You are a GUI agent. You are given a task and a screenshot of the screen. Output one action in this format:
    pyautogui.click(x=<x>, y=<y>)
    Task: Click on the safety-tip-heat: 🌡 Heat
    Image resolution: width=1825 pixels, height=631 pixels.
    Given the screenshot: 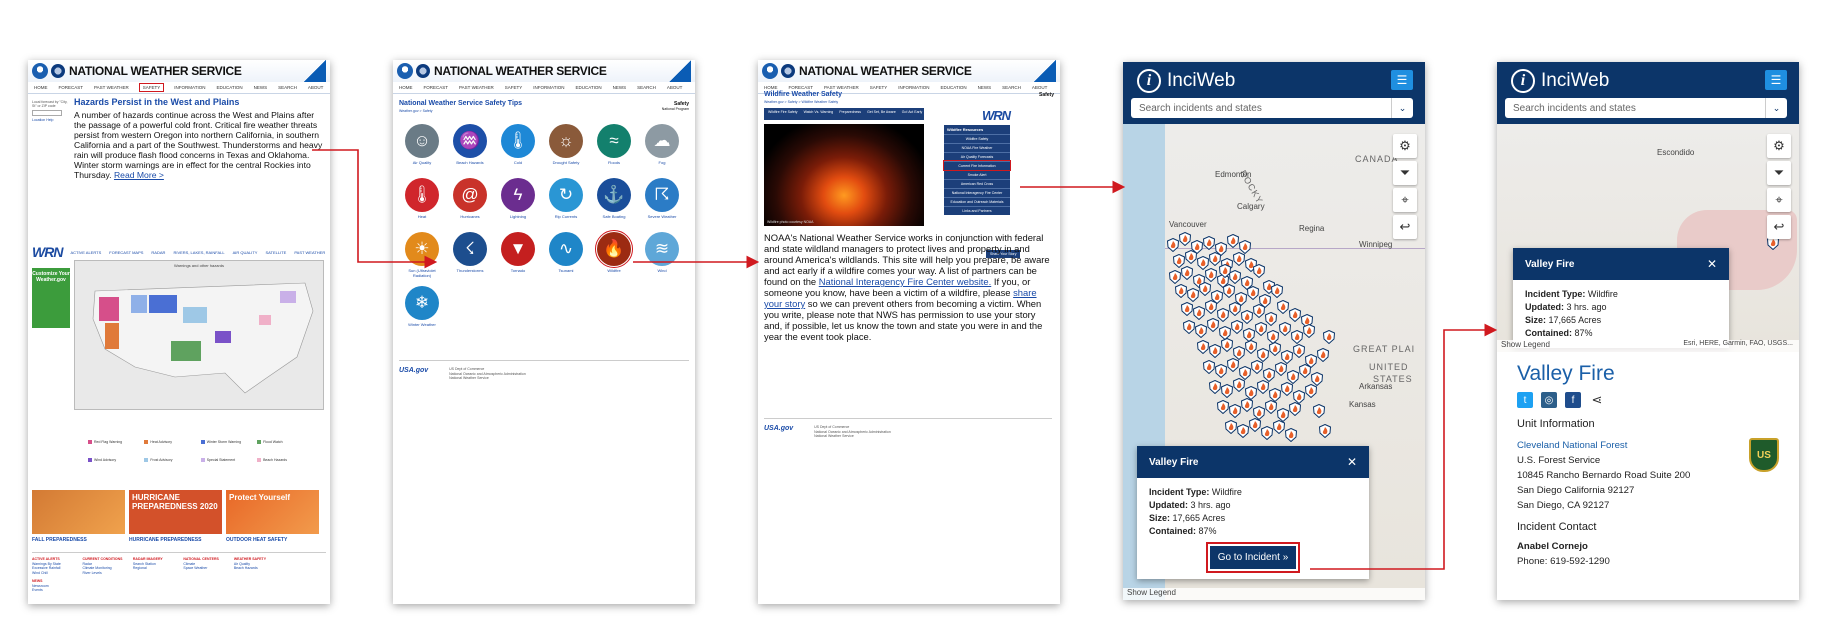 What is the action you would take?
    pyautogui.click(x=422, y=201)
    